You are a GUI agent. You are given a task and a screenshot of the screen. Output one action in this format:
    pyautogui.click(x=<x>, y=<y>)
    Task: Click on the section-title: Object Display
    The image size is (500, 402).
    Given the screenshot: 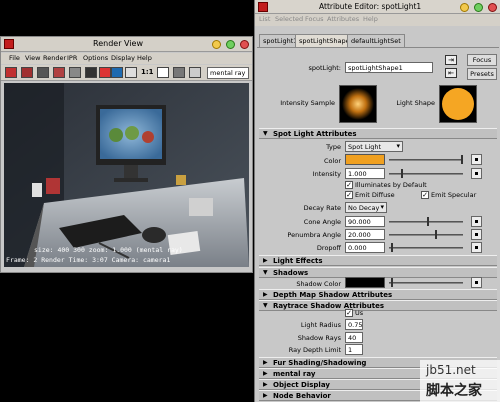 What is the action you would take?
    pyautogui.click(x=301, y=385)
    